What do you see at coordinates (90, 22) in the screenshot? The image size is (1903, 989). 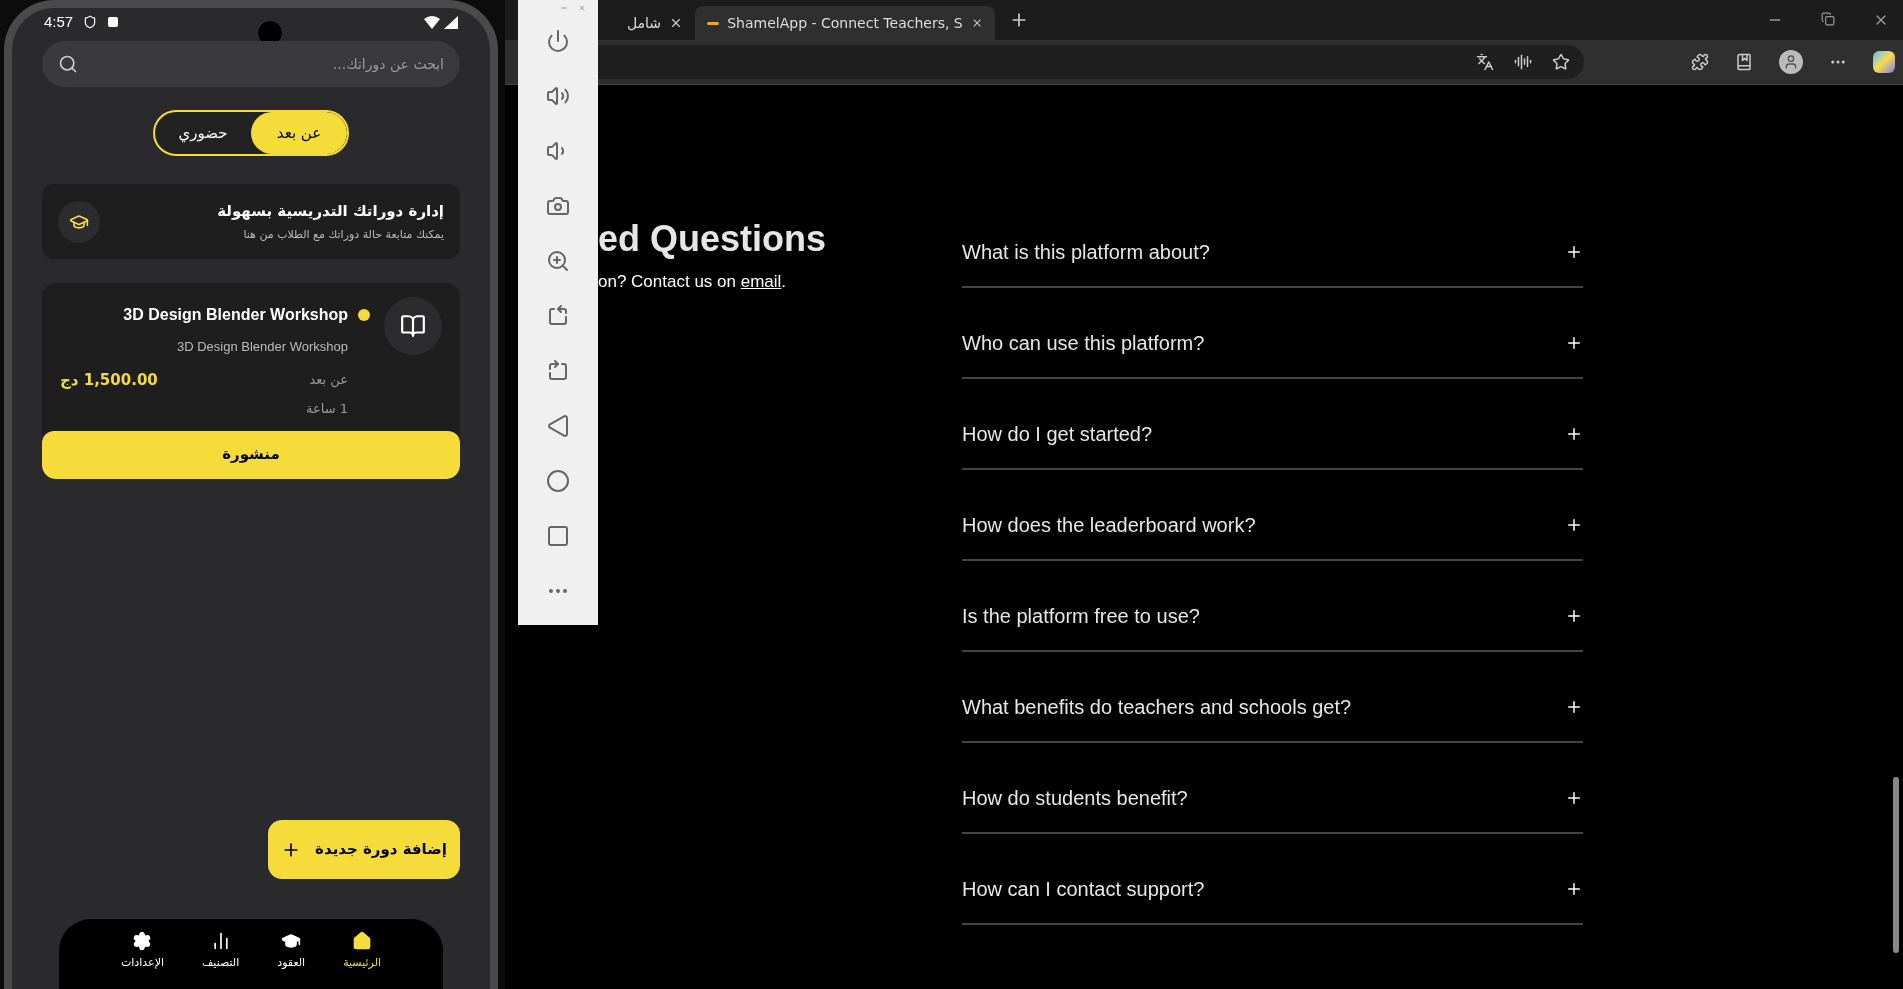 I see `shield-icon` at bounding box center [90, 22].